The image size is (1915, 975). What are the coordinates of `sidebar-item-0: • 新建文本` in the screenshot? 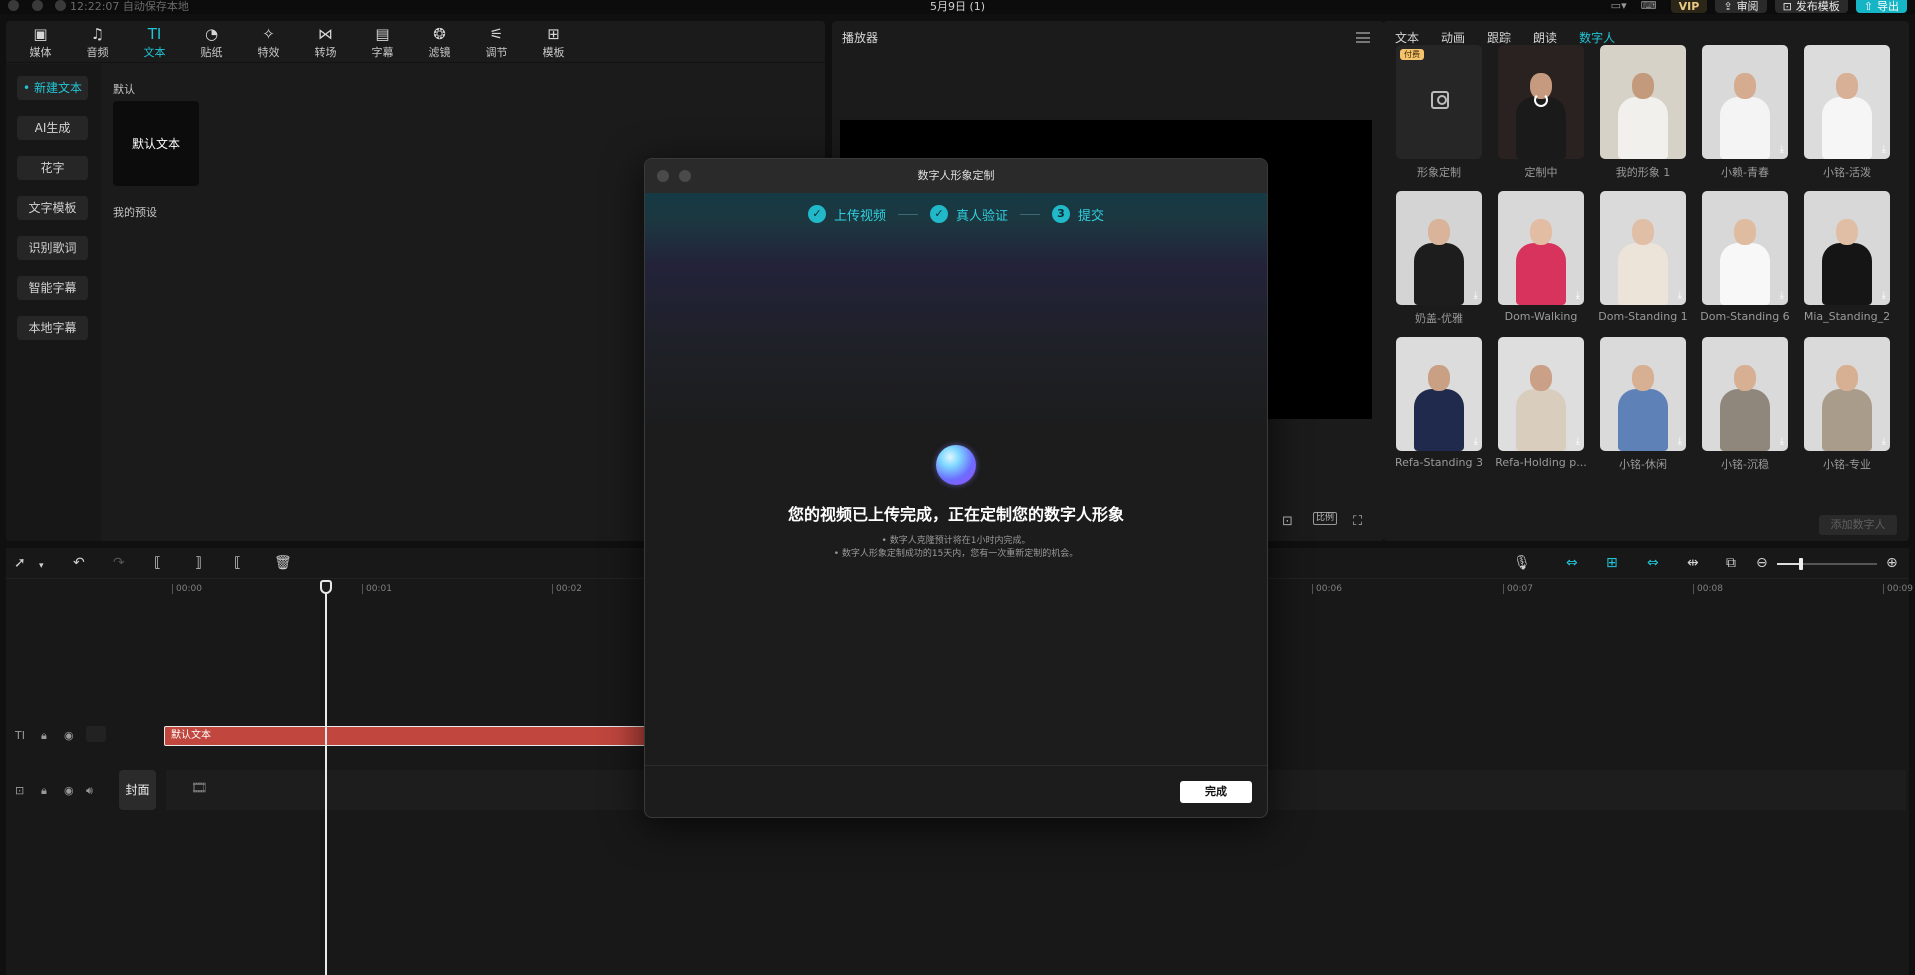 It's located at (52, 88).